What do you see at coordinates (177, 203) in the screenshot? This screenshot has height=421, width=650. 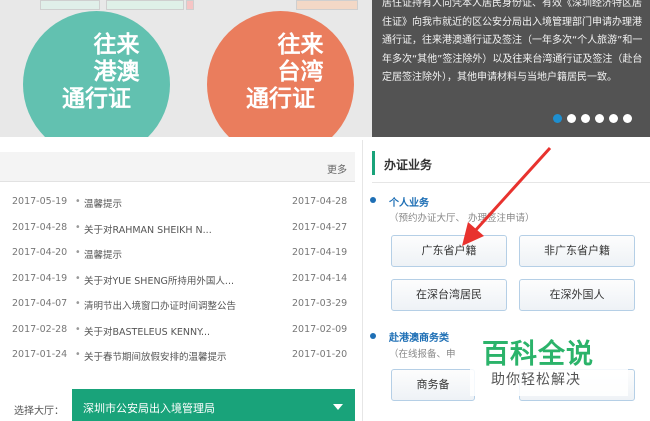 I see `news-row: 2017-05-19 • 温馨提示 2017-04-28` at bounding box center [177, 203].